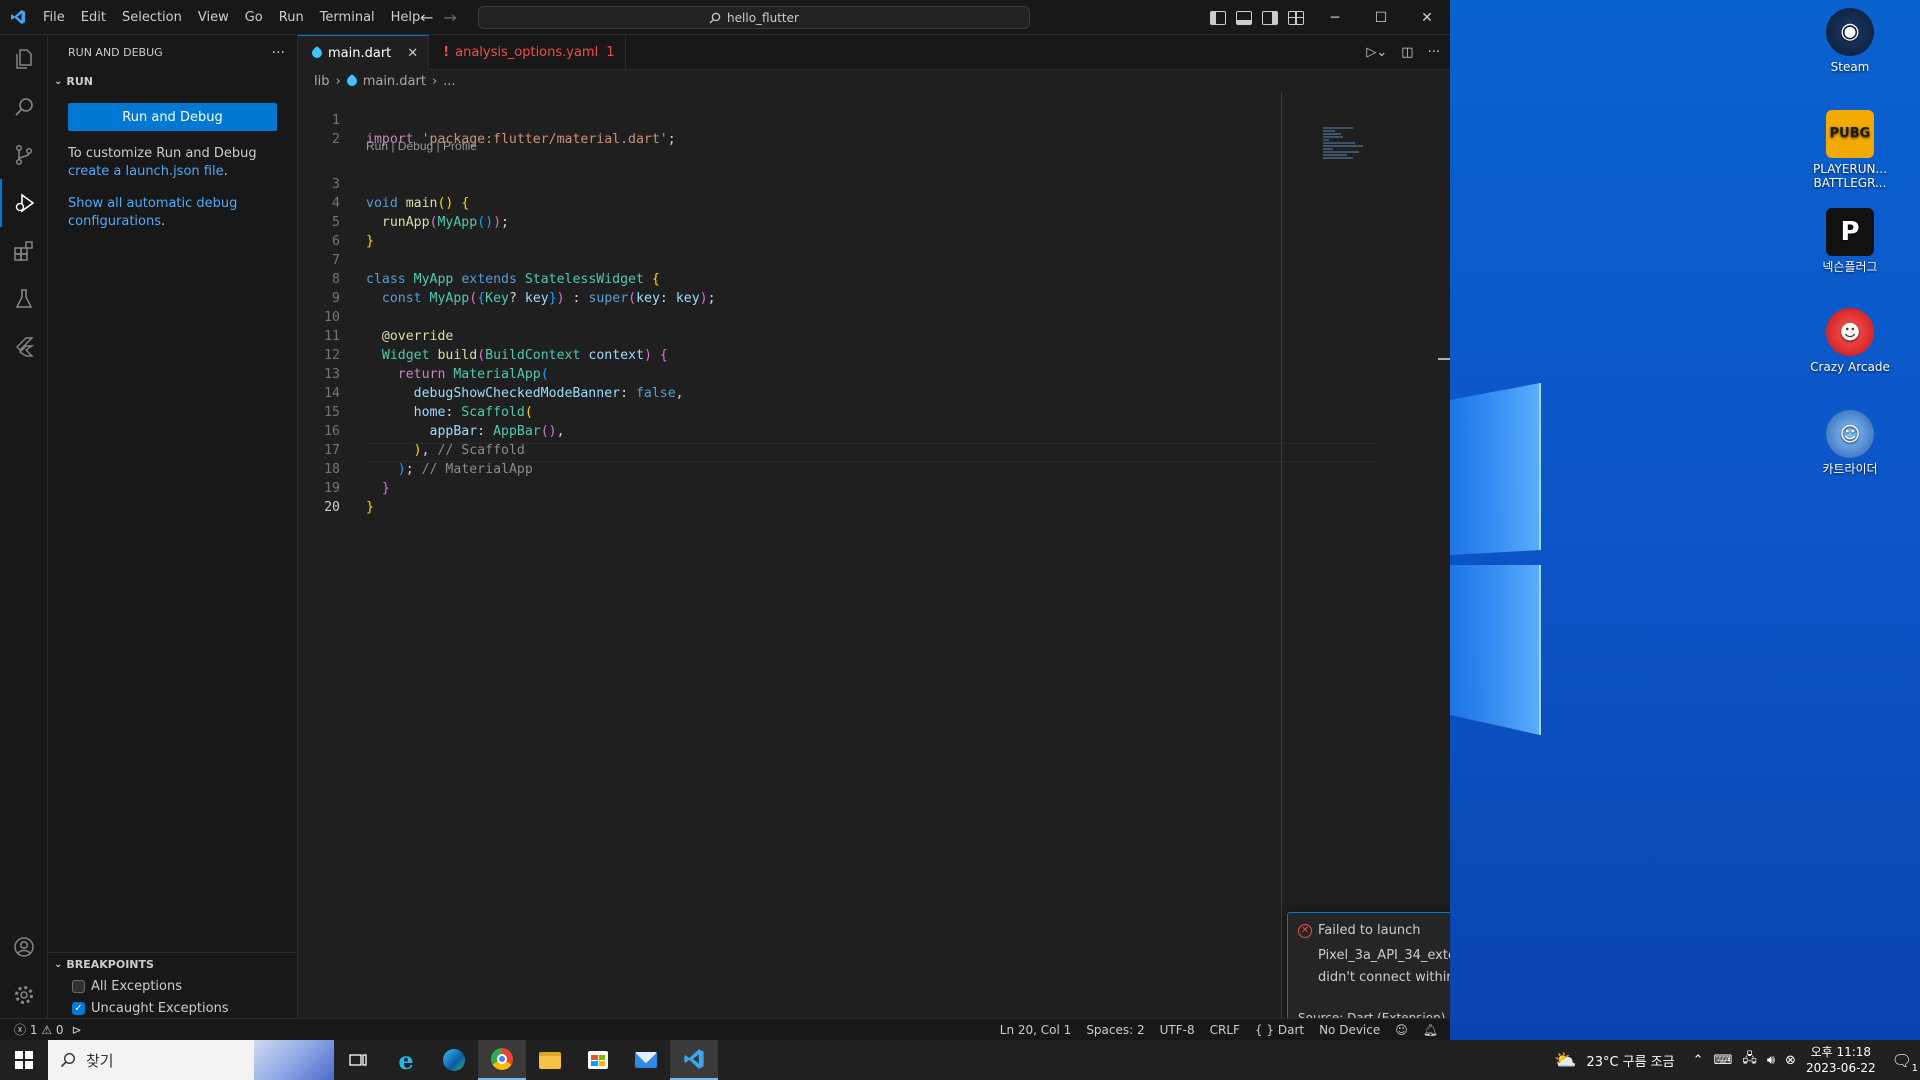 This screenshot has height=1080, width=1920. Describe the element at coordinates (24, 347) in the screenshot. I see `flutter-icon` at that location.